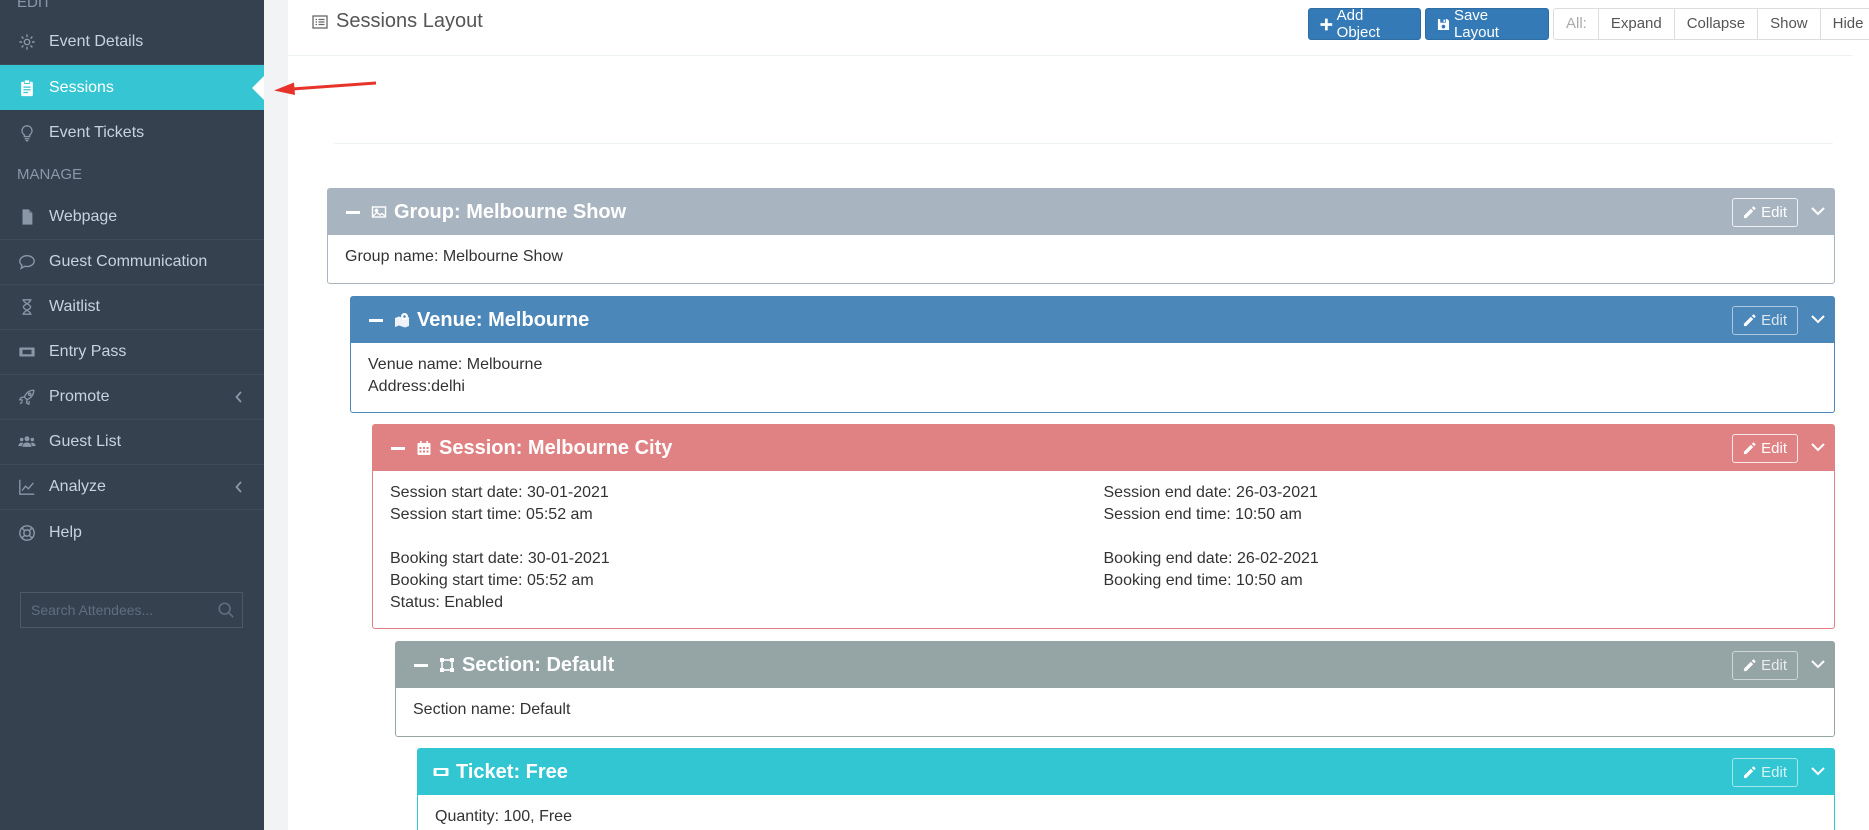  I want to click on object-group-icon, so click(447, 665).